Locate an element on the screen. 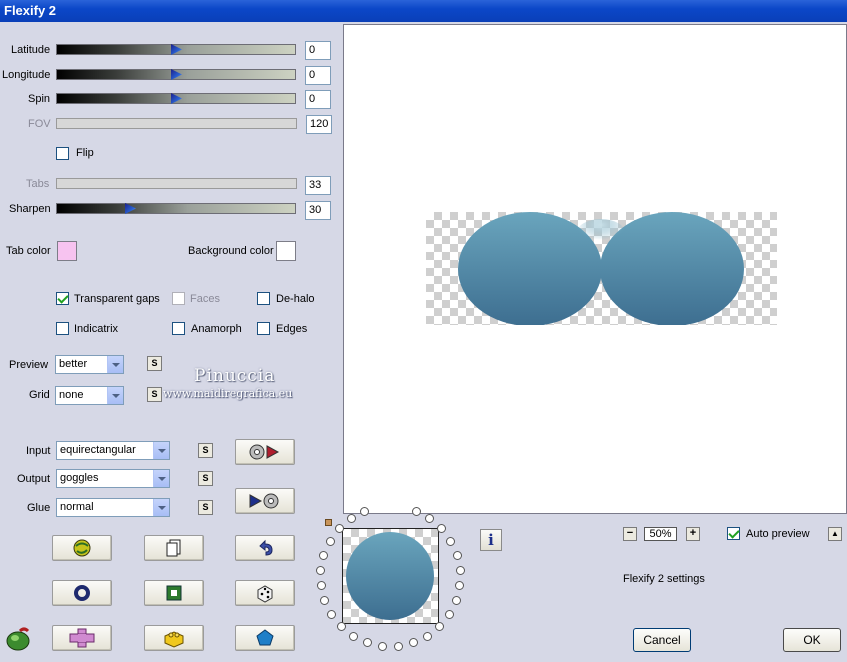 This screenshot has width=847, height=662. preview-render is located at coordinates (601, 268).